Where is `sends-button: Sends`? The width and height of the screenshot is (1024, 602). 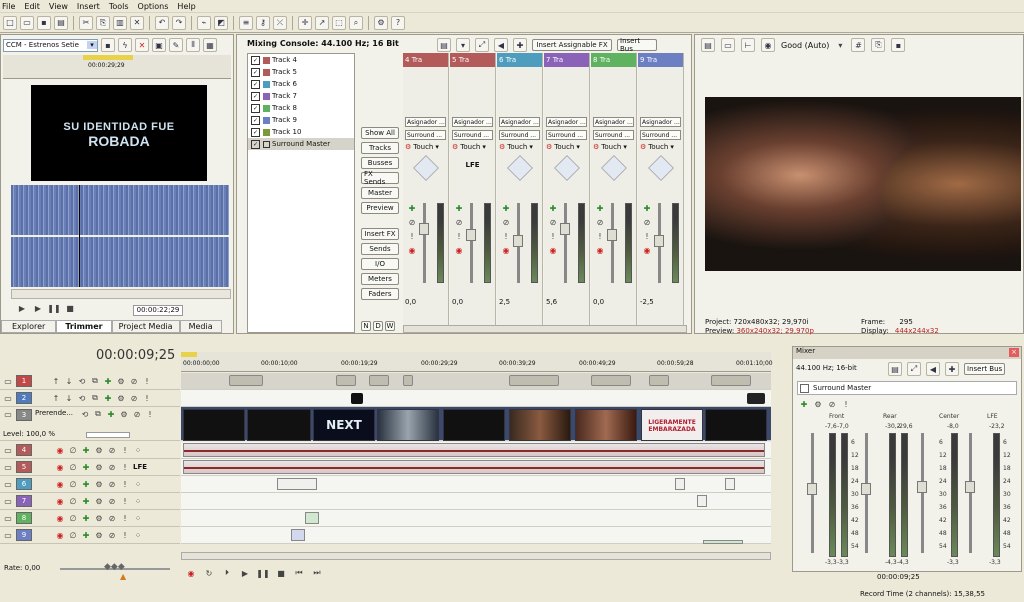 sends-button: Sends is located at coordinates (380, 249).